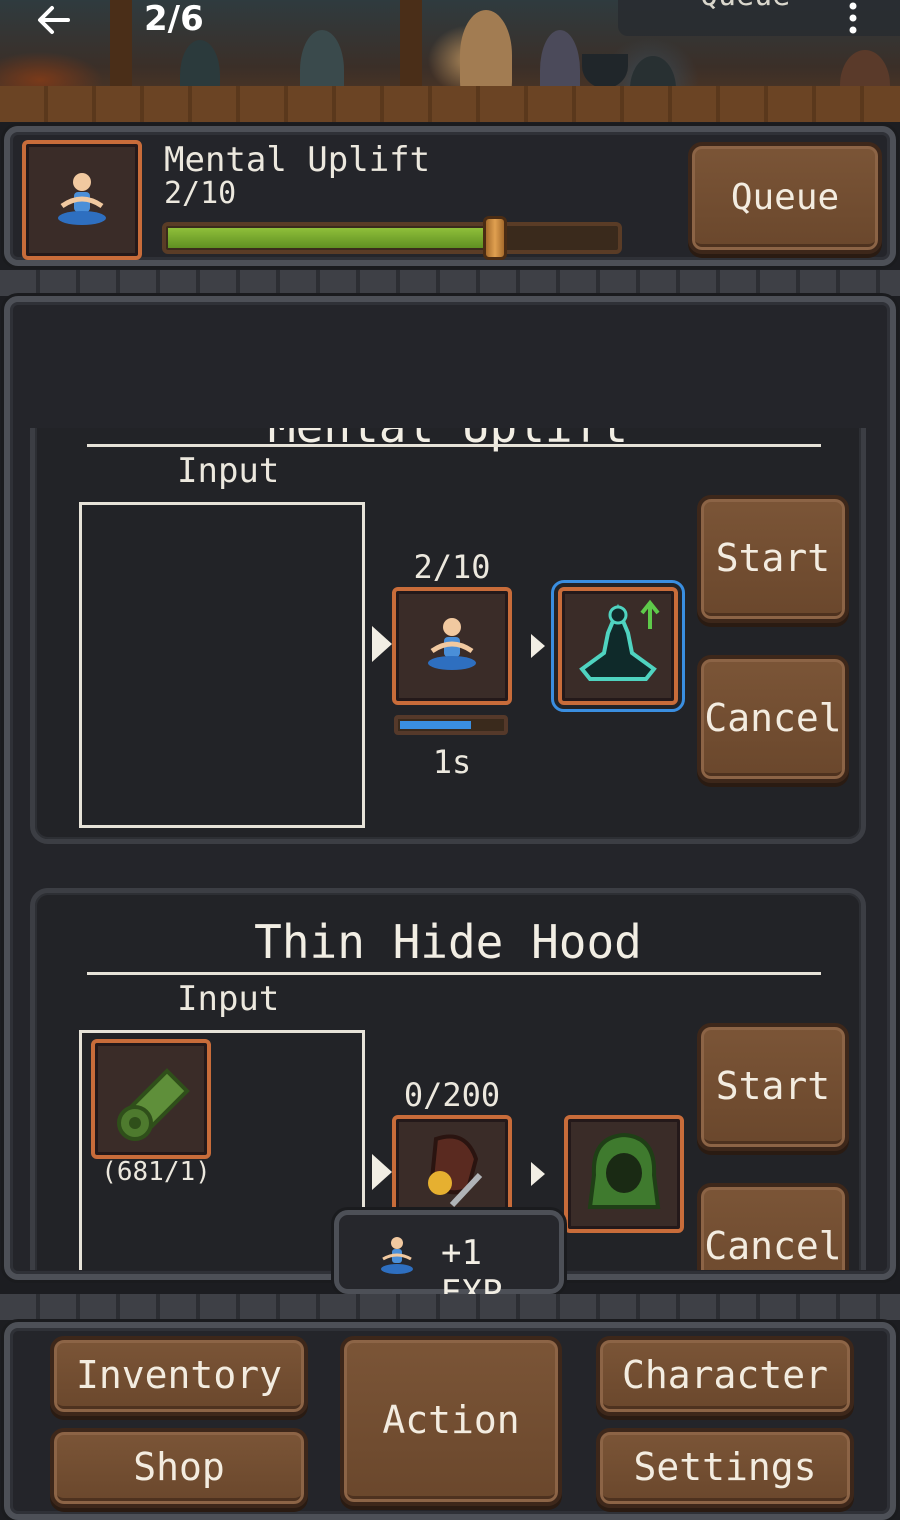  What do you see at coordinates (450, 196) in the screenshot?
I see `current-action-panel: Mental Uplift 2/10 Queue` at bounding box center [450, 196].